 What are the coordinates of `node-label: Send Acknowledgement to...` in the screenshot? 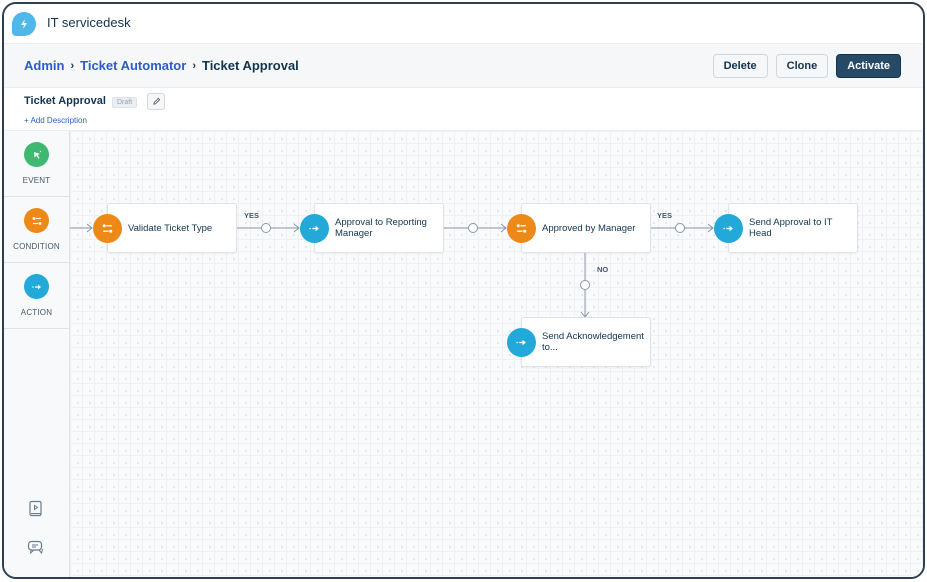 It's located at (593, 342).